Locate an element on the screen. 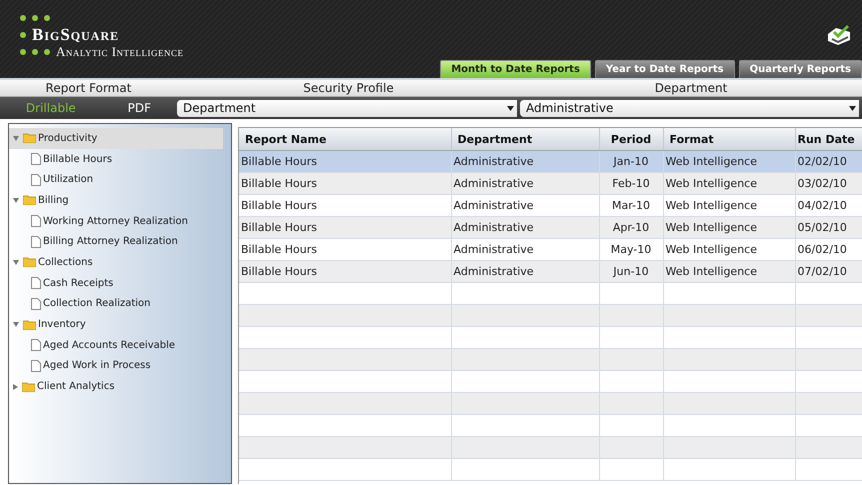 Image resolution: width=862 pixels, height=485 pixels. table-cell: 03/02/10 is located at coordinates (828, 183).